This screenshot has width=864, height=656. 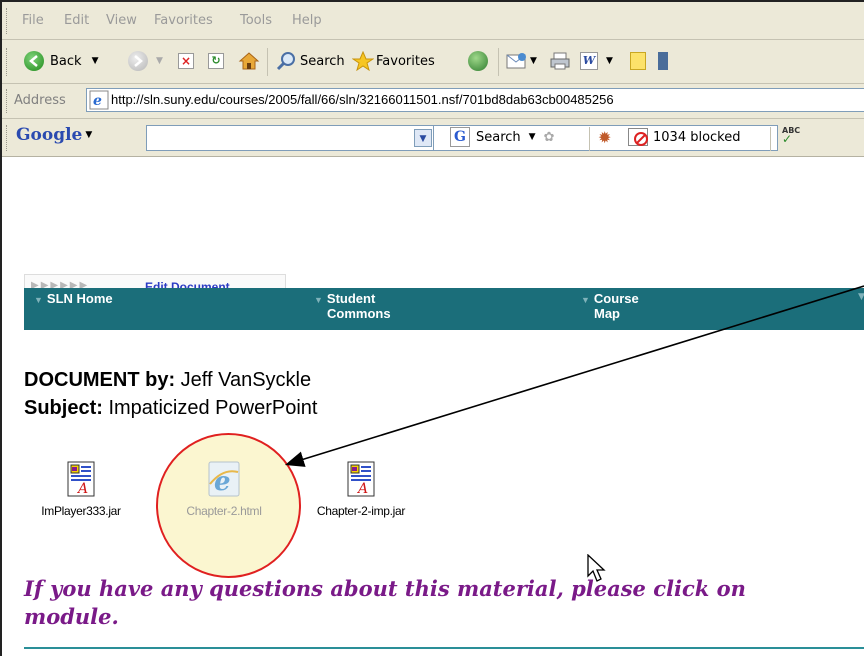 I want to click on mouse-cursor-icon, so click(x=596, y=568).